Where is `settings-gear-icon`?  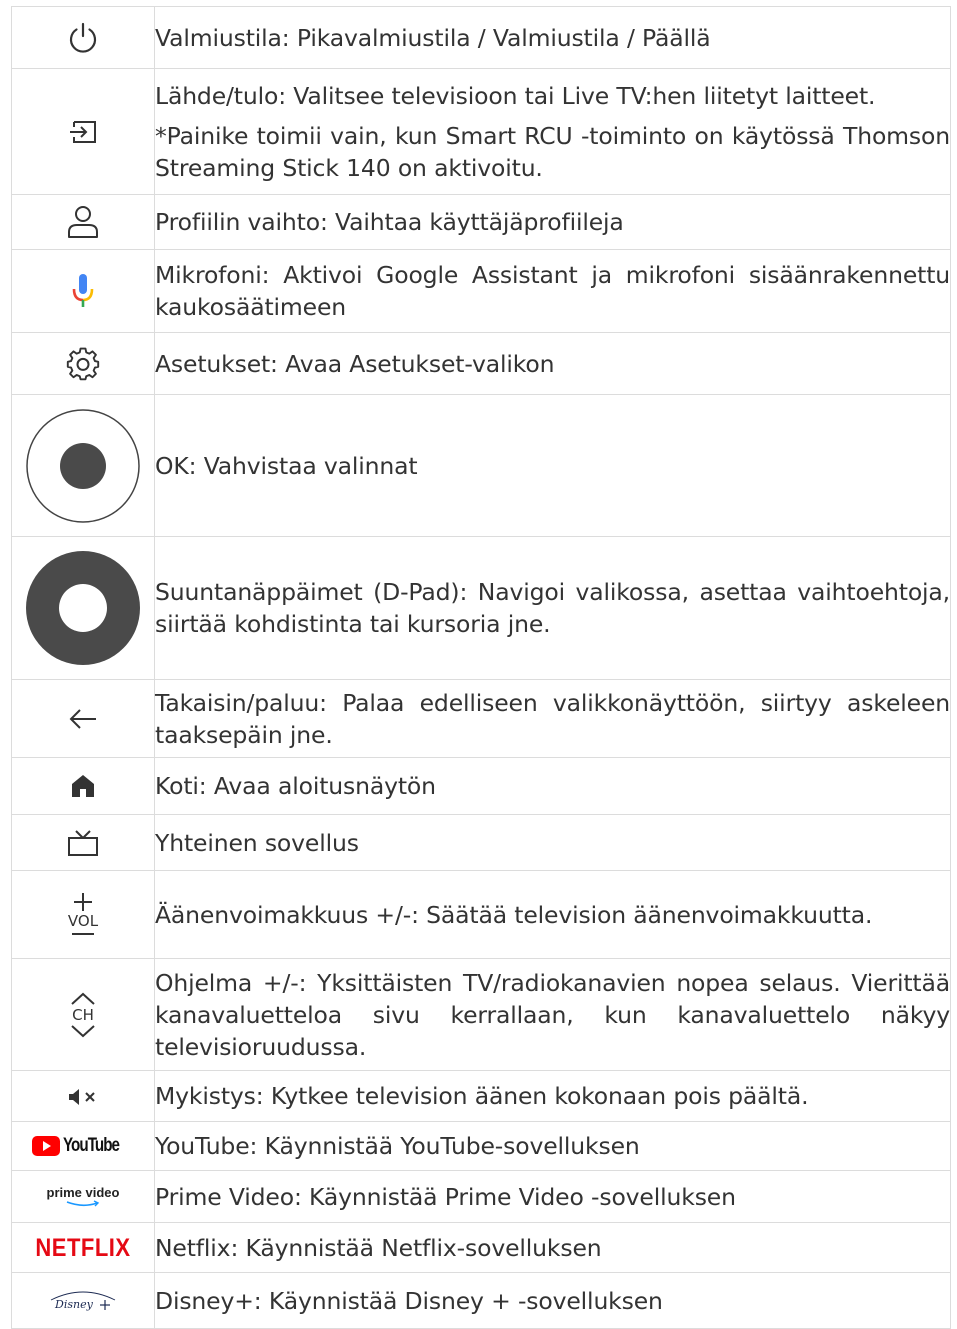 settings-gear-icon is located at coordinates (83, 364).